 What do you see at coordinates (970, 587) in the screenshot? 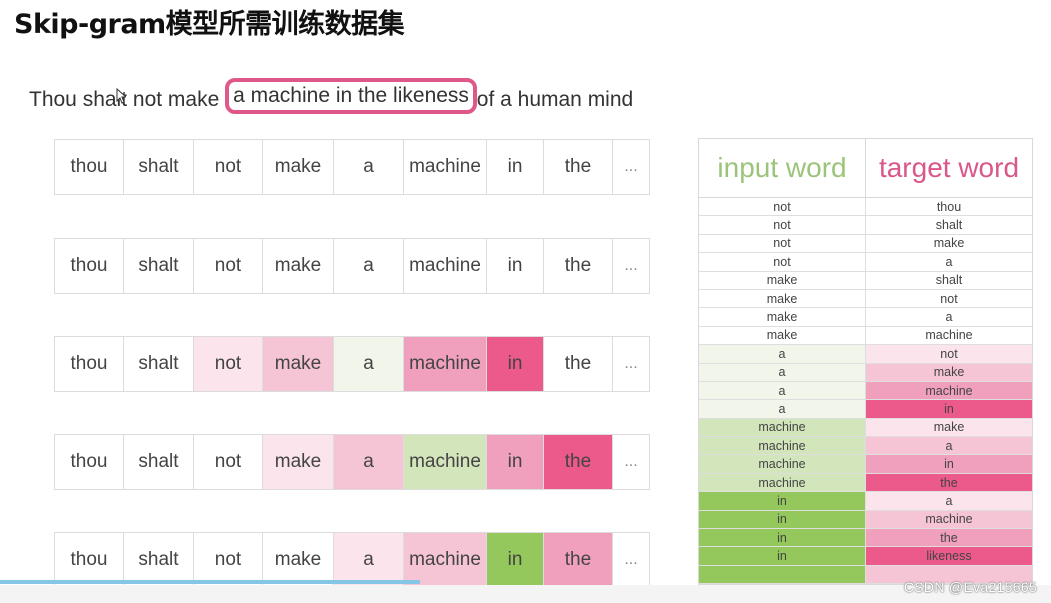
I see `watermark: CSDN @Eva215665` at bounding box center [970, 587].